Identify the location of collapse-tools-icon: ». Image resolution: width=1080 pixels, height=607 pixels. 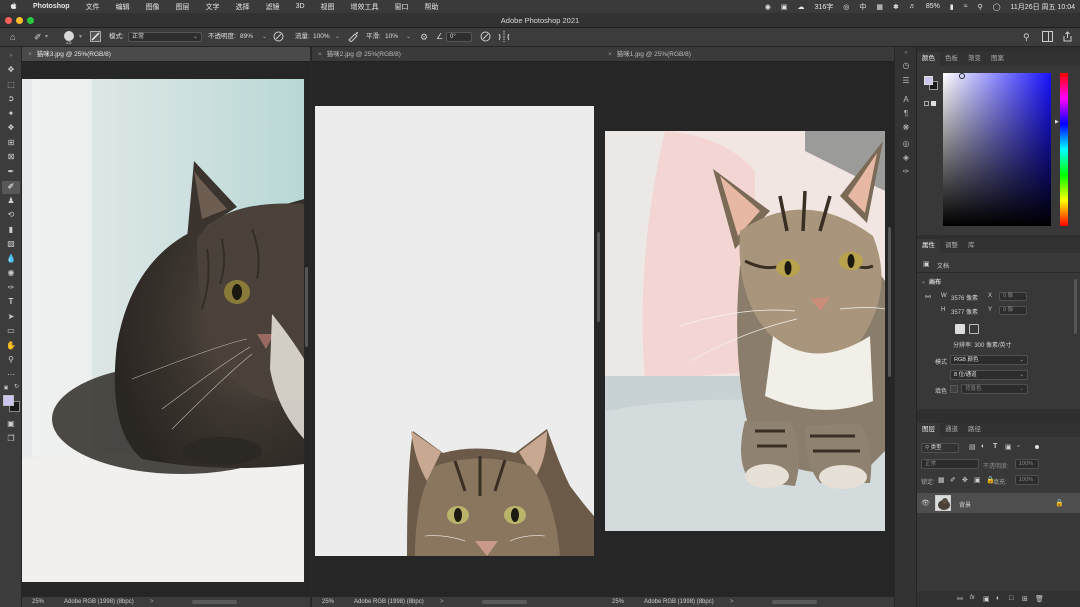
(11, 56).